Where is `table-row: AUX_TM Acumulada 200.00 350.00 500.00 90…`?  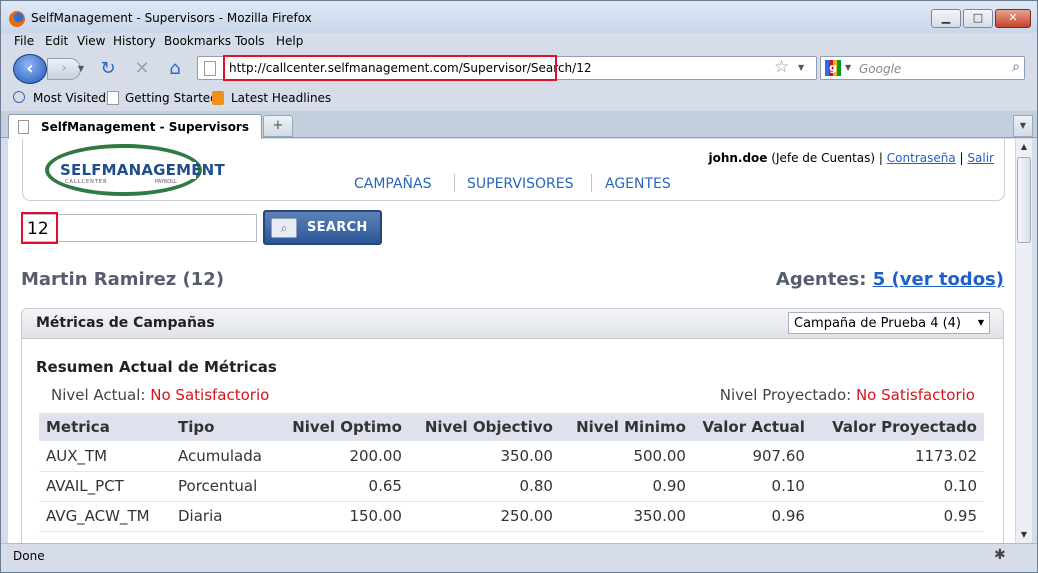
table-row: AUX_TM Acumulada 200.00 350.00 500.00 90… is located at coordinates (511, 456).